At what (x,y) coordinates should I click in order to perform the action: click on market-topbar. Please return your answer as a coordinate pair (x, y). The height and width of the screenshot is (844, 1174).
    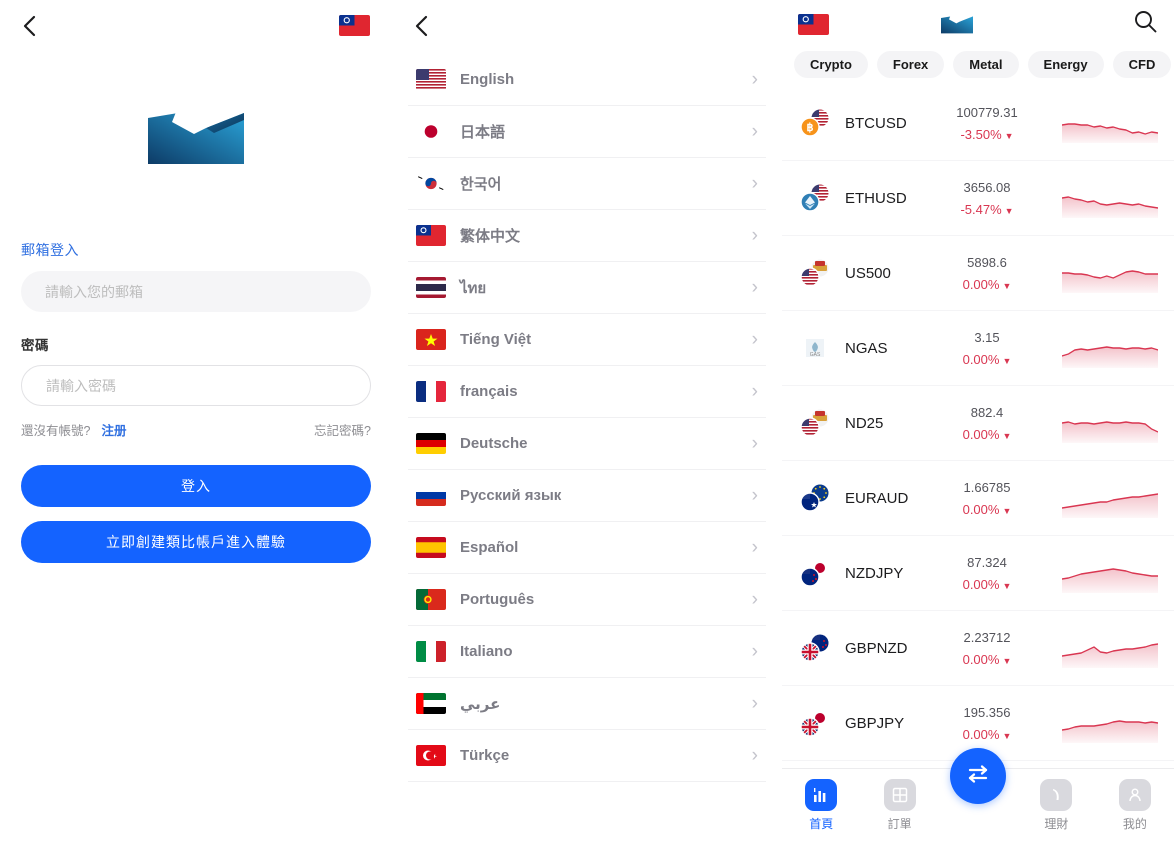
    Looking at the image, I should click on (978, 24).